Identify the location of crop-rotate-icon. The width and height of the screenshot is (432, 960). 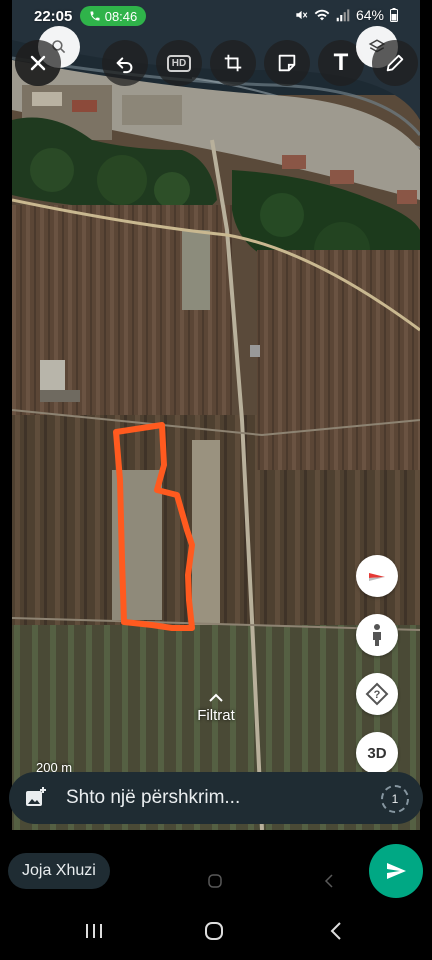
(233, 63).